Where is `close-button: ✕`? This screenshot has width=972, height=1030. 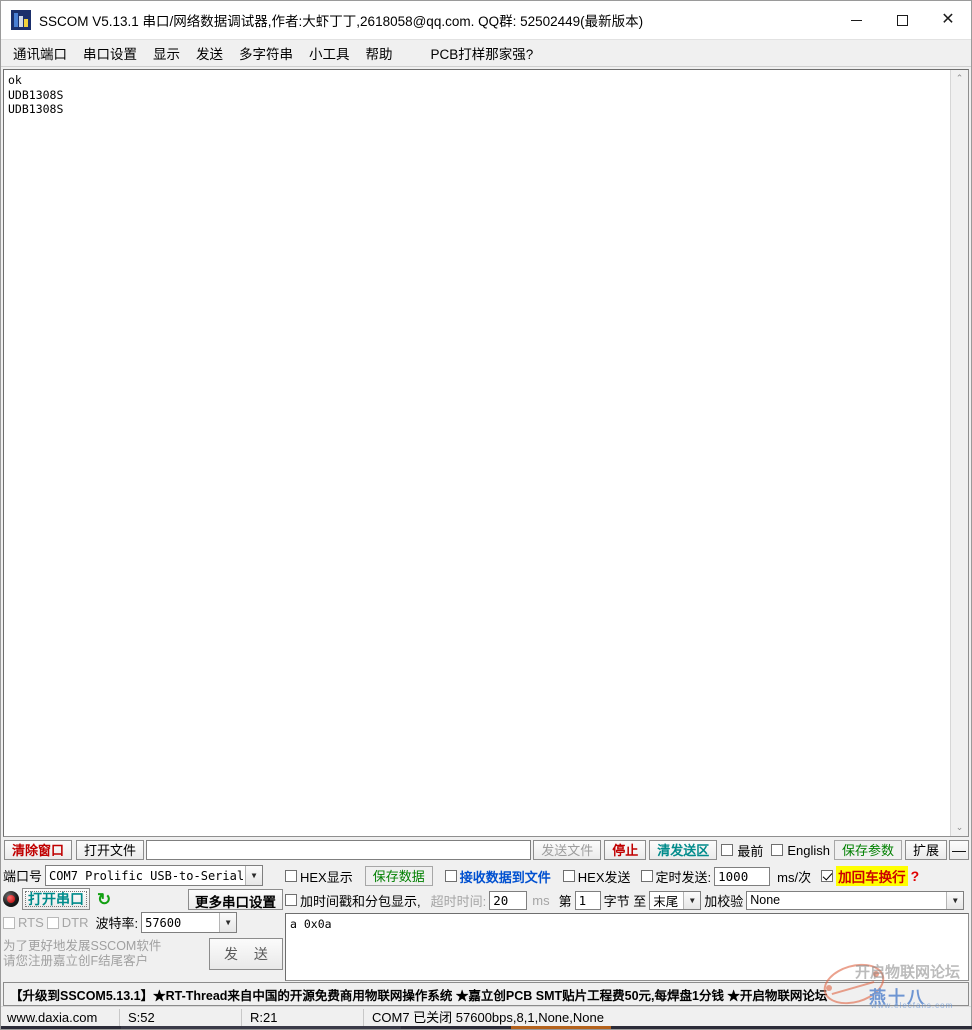 close-button: ✕ is located at coordinates (948, 20).